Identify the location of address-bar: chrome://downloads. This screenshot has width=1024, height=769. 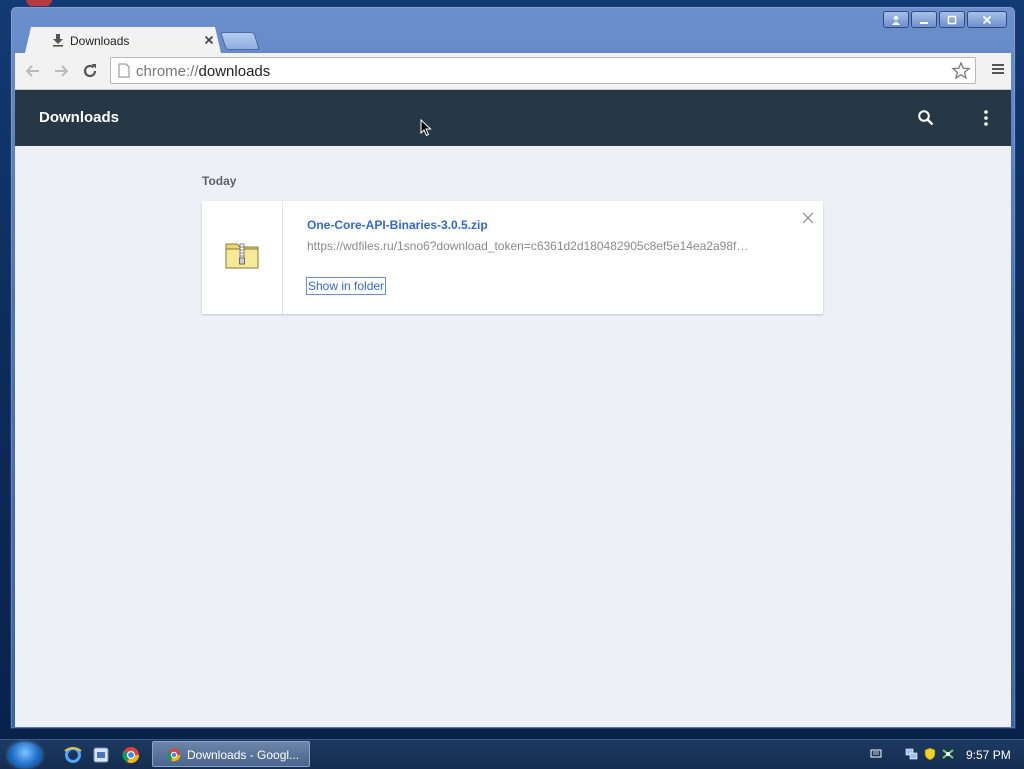
(543, 70).